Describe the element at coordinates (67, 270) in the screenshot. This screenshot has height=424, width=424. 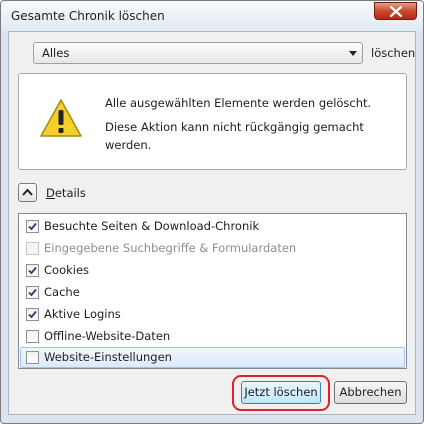
I see `list-item-label: Cookies` at that location.